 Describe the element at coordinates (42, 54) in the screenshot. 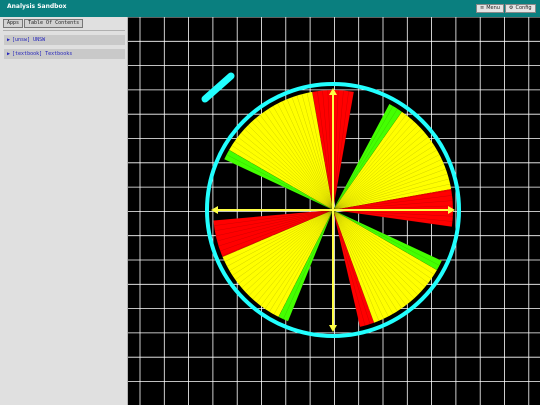

I see `sidebar-item-label: [textbook] Textbooks` at that location.